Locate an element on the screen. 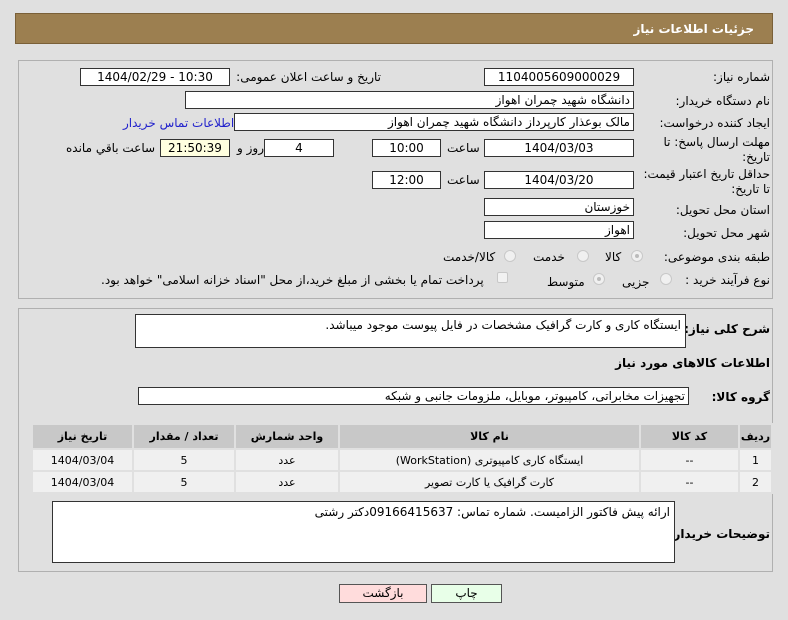  category-option-goods-service: کالا/خدمت is located at coordinates (469, 257).